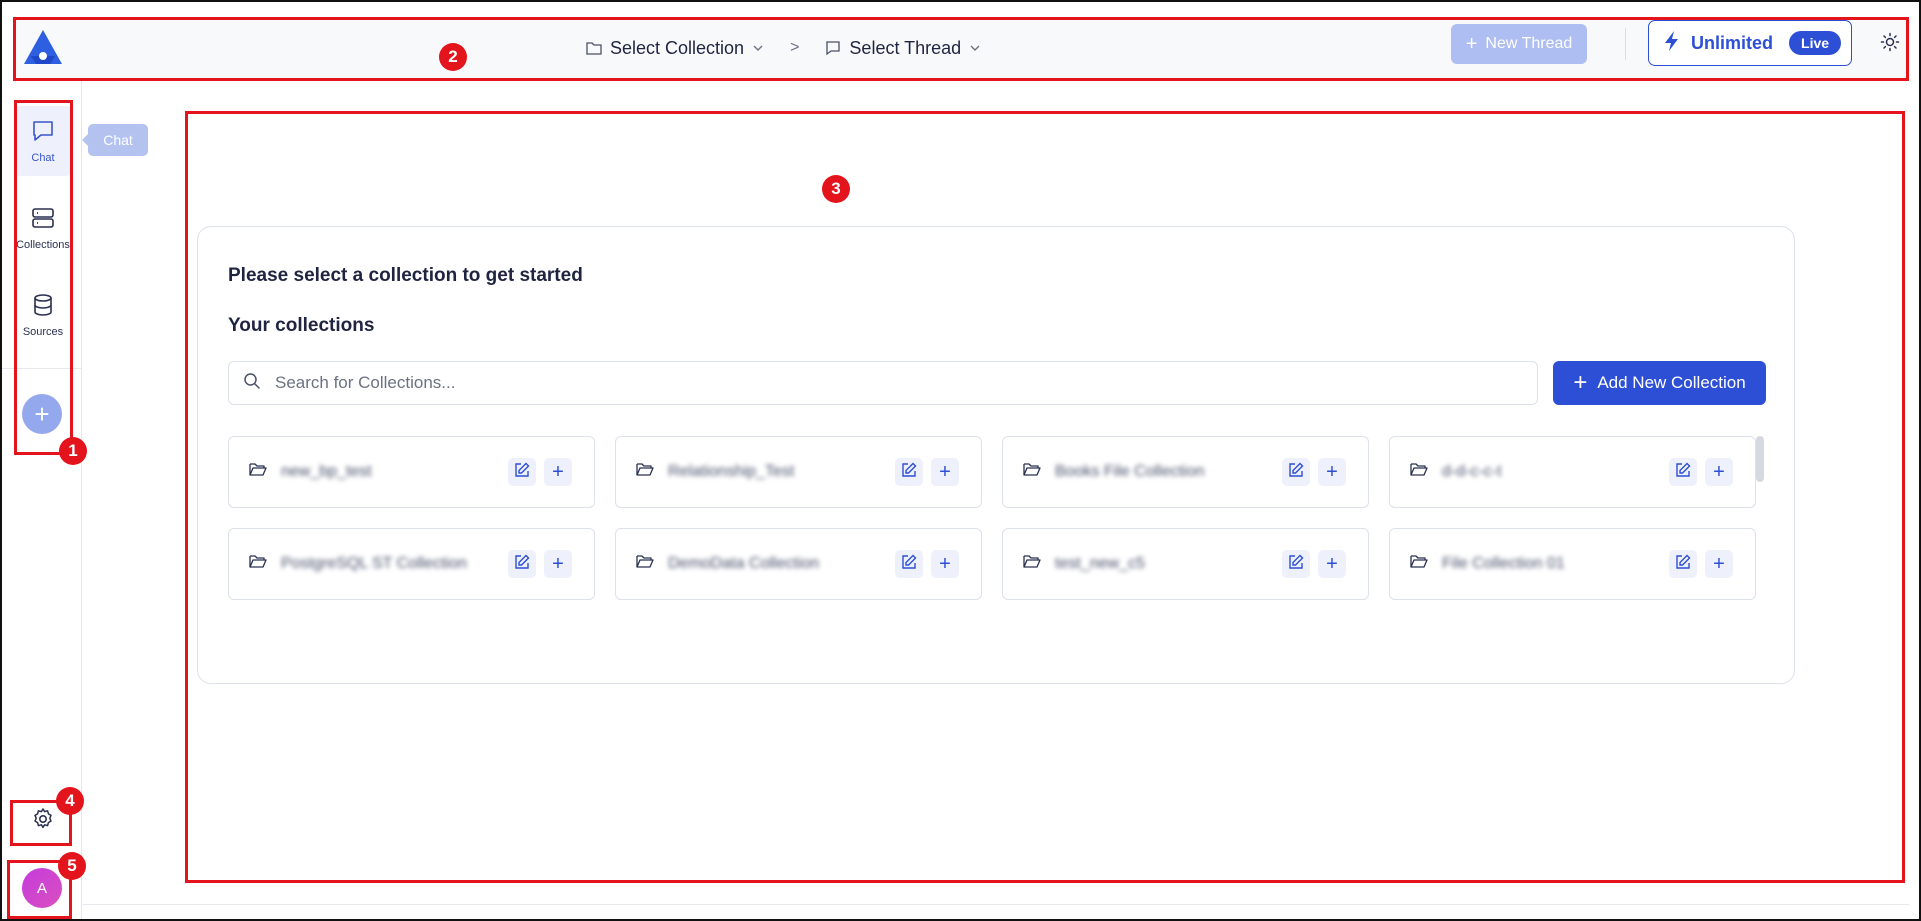  I want to click on collection-name: Relationship_Test, so click(731, 471).